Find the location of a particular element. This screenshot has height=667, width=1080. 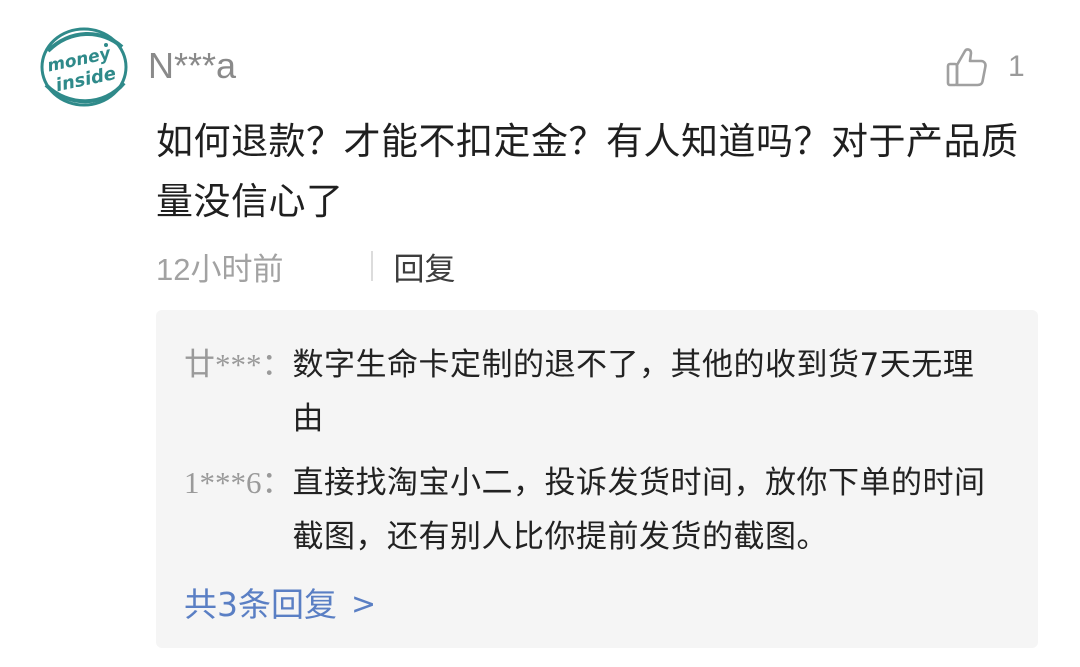

more-replies-label: 共3条回复 is located at coordinates (260, 604).